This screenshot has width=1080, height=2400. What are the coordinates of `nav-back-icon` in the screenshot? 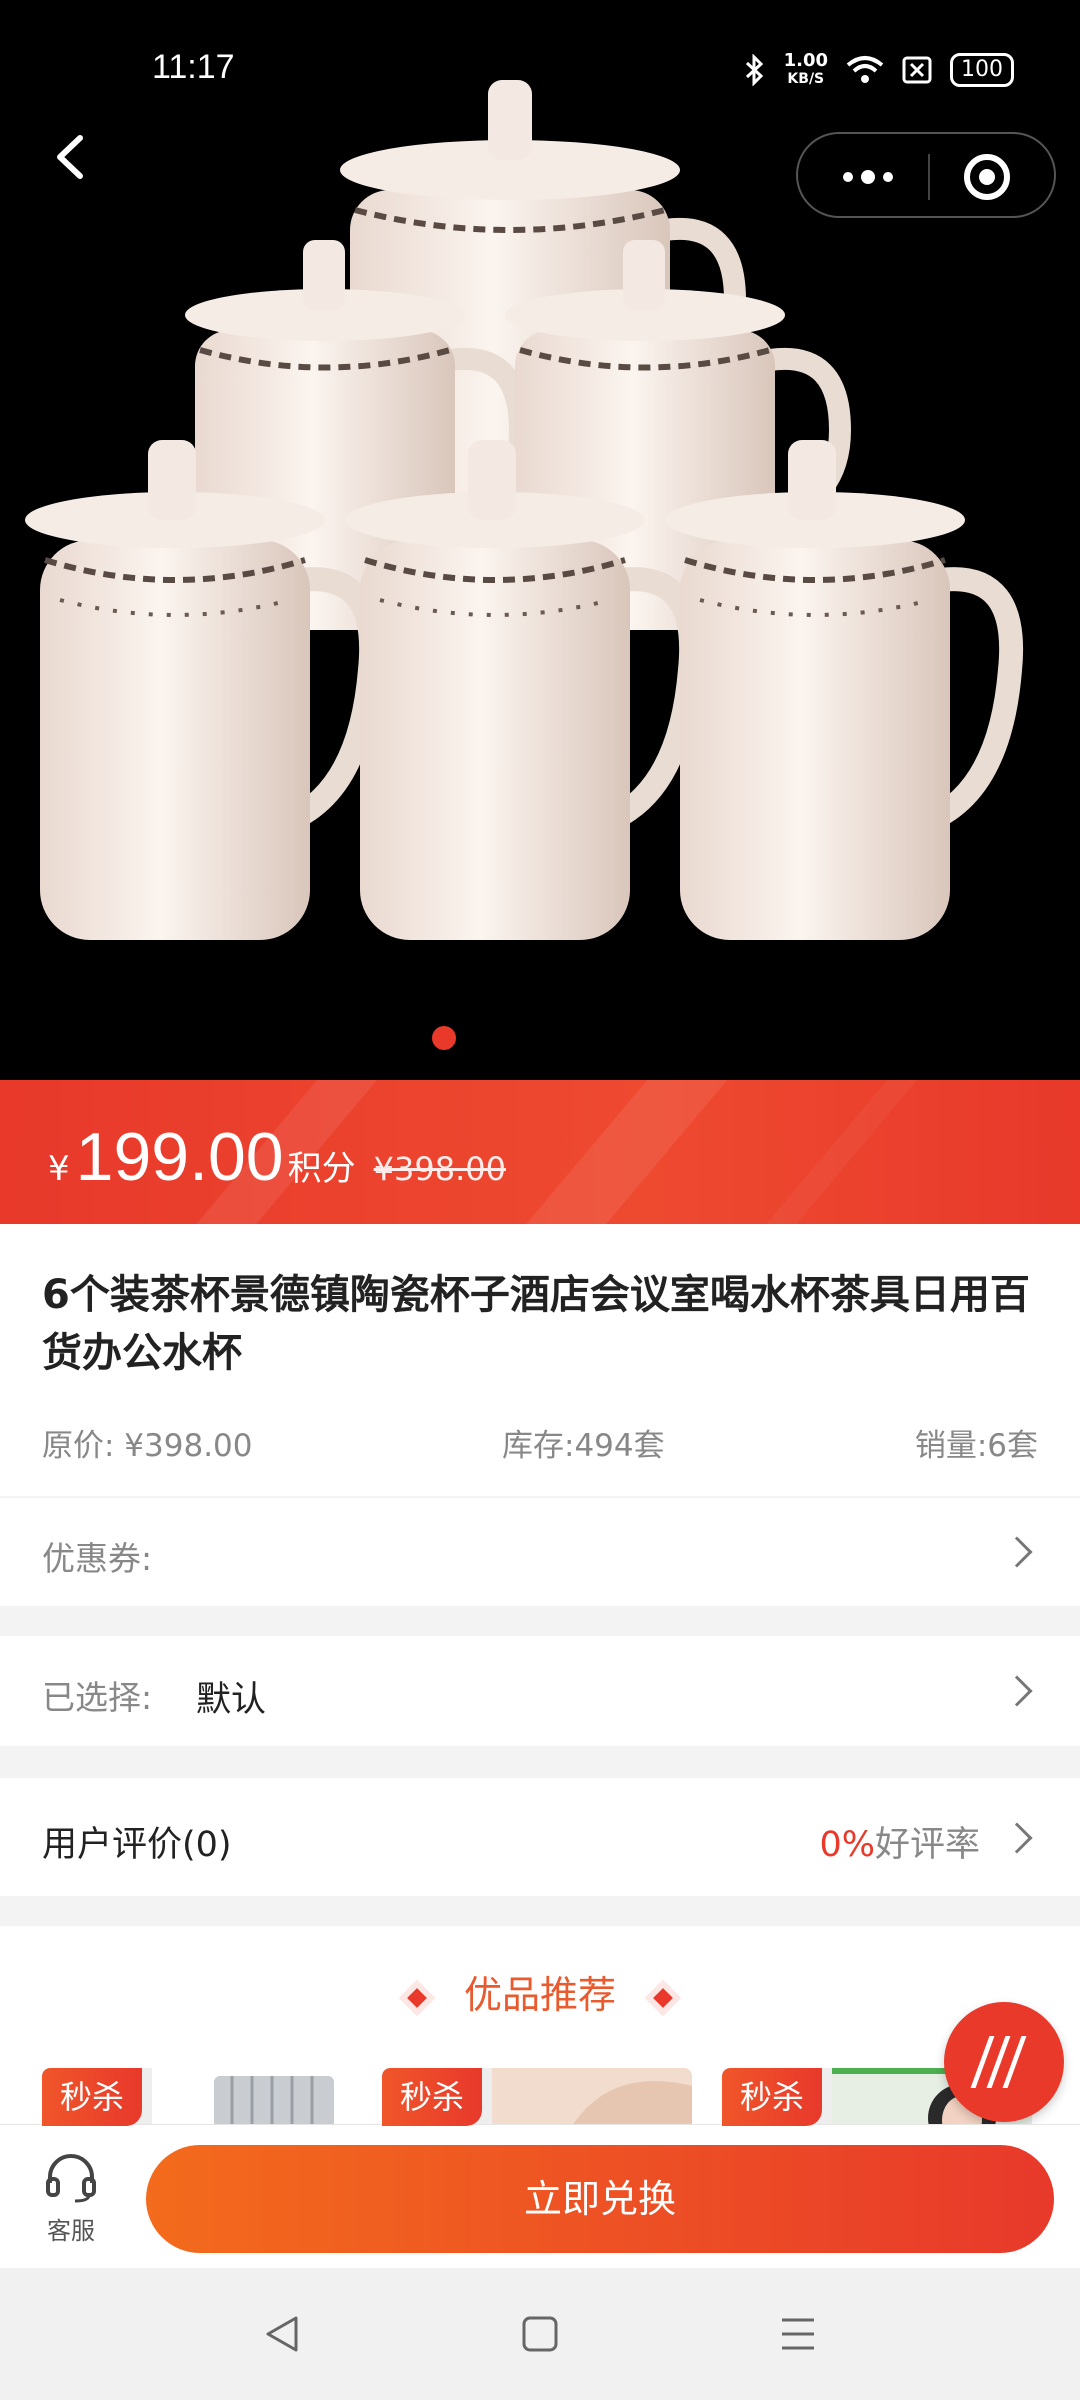 It's located at (282, 2334).